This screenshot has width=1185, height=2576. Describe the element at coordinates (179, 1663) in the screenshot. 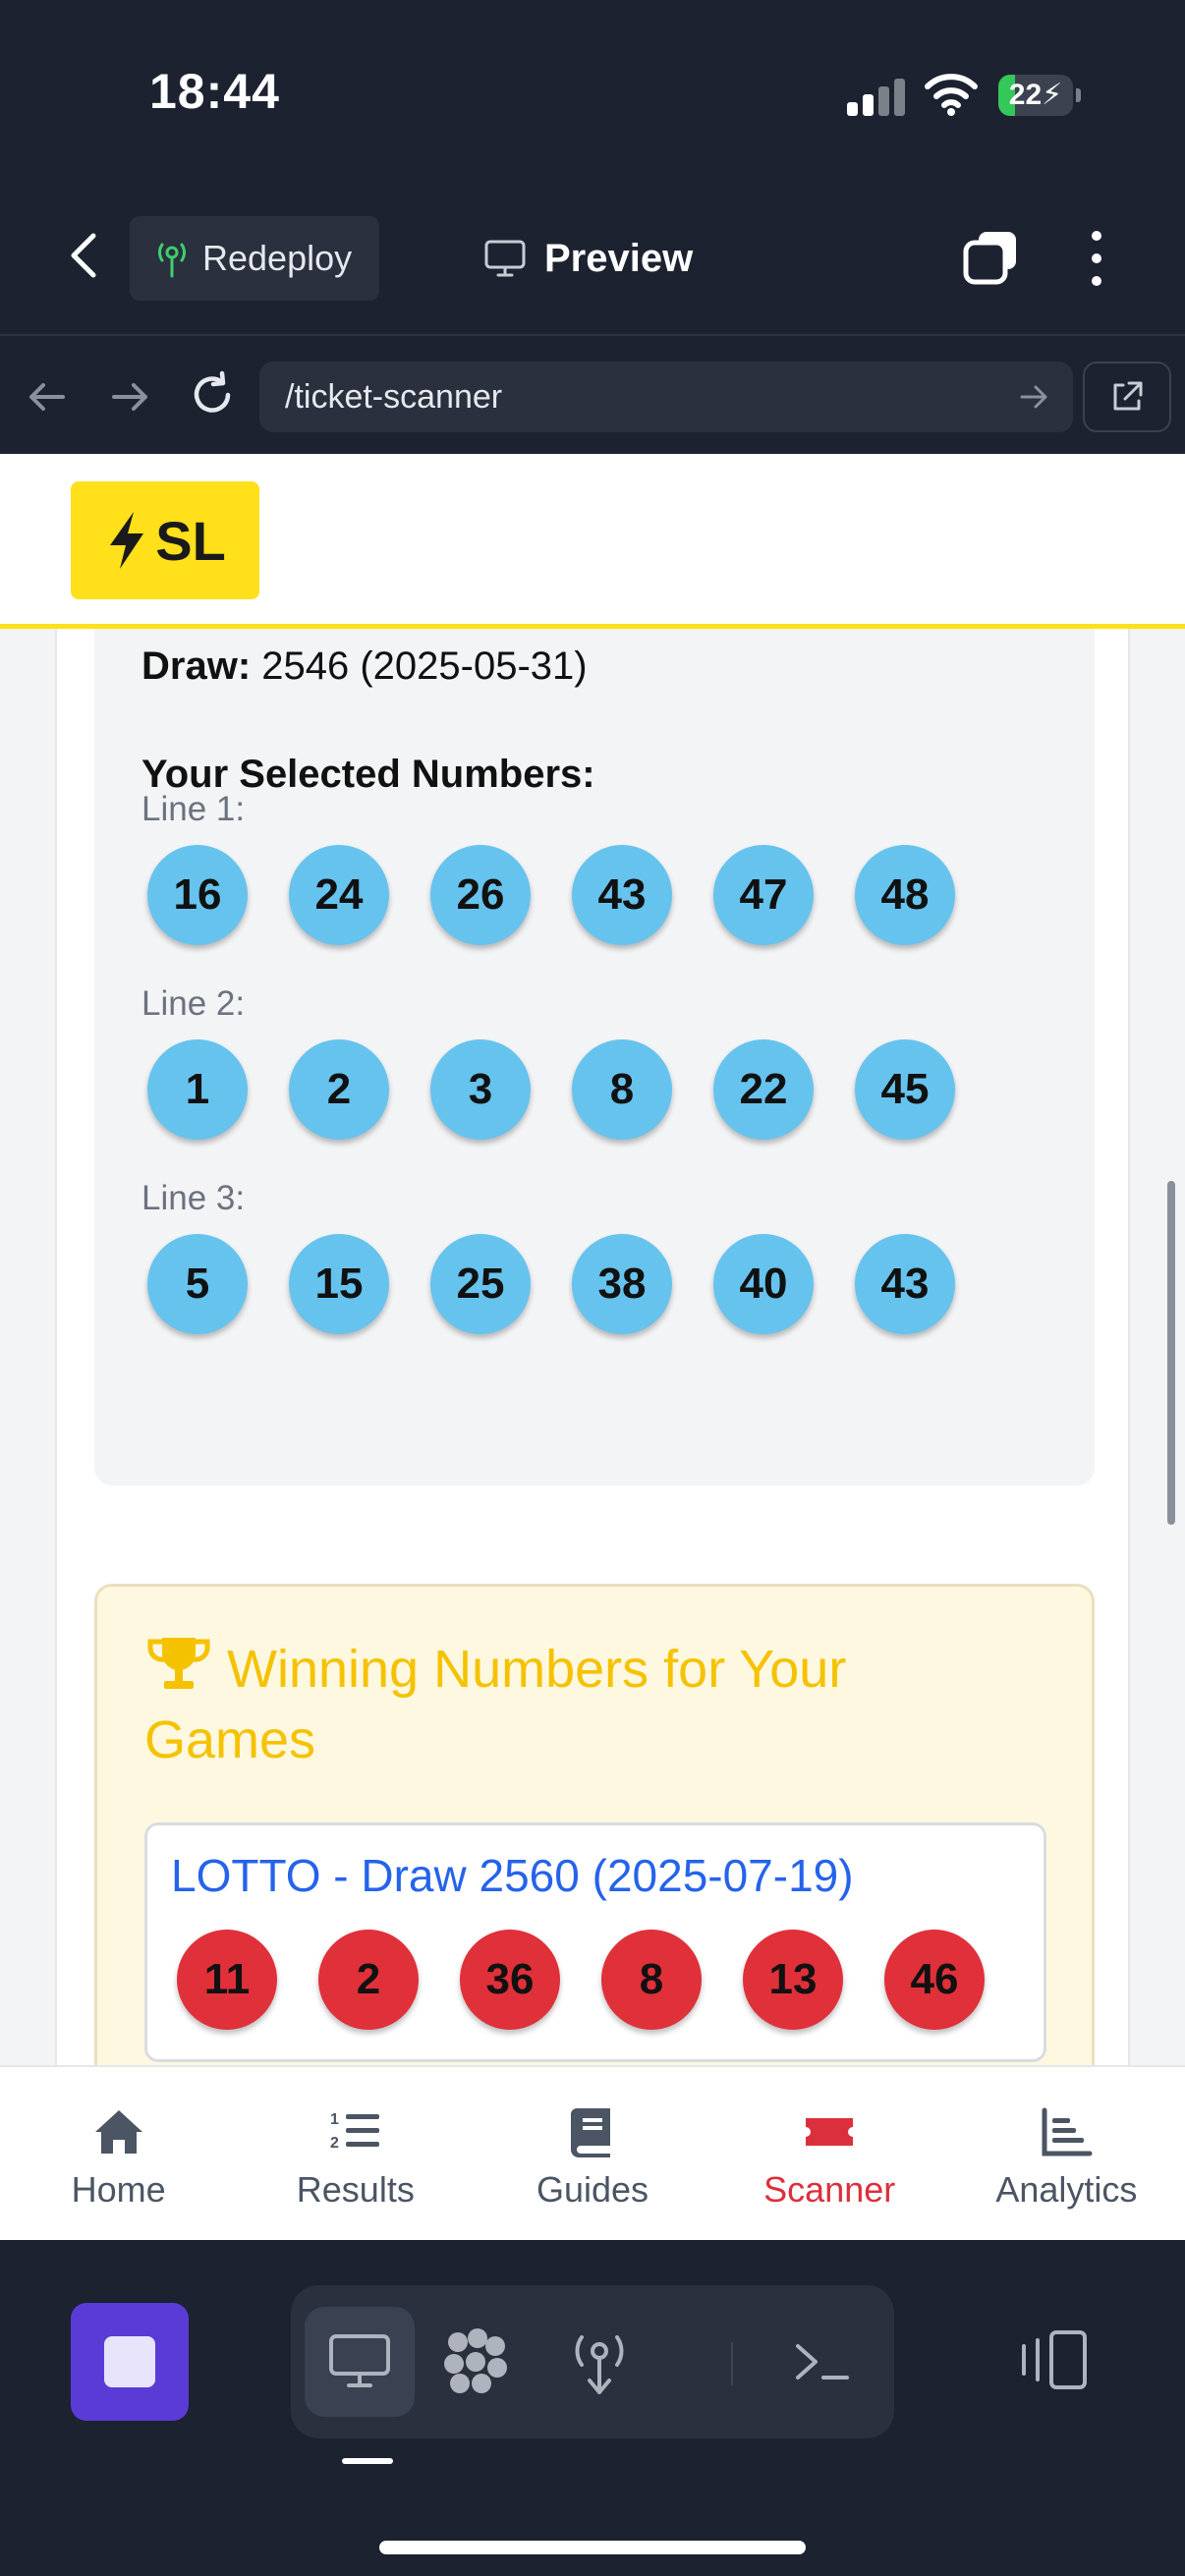

I see `trophy-icon` at that location.